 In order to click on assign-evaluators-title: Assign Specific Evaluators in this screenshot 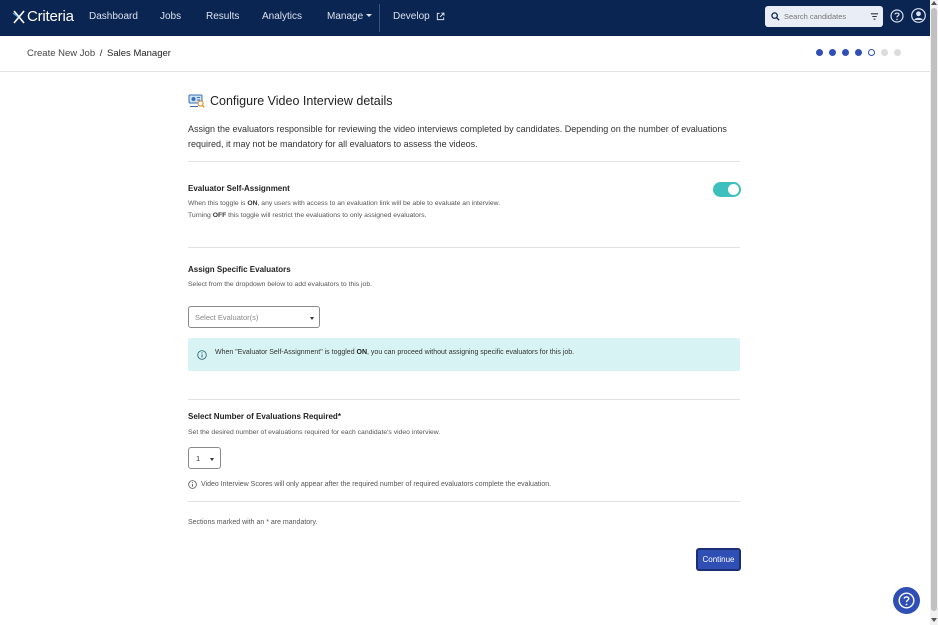, I will do `click(239, 269)`.